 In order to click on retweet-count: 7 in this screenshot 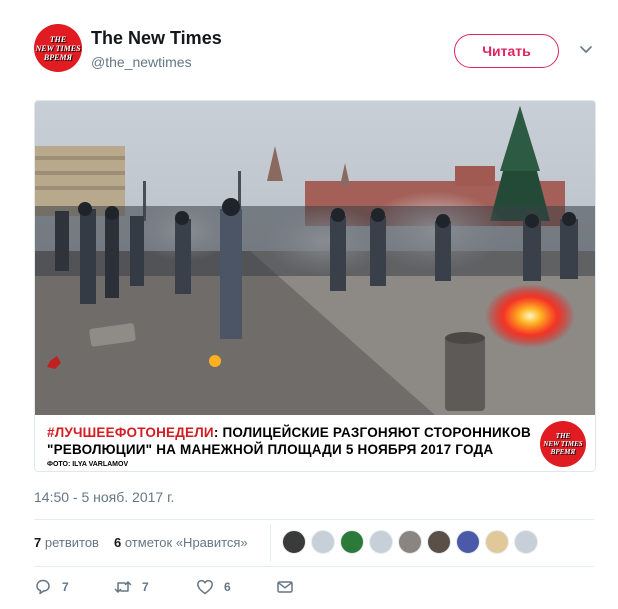, I will do `click(145, 587)`.